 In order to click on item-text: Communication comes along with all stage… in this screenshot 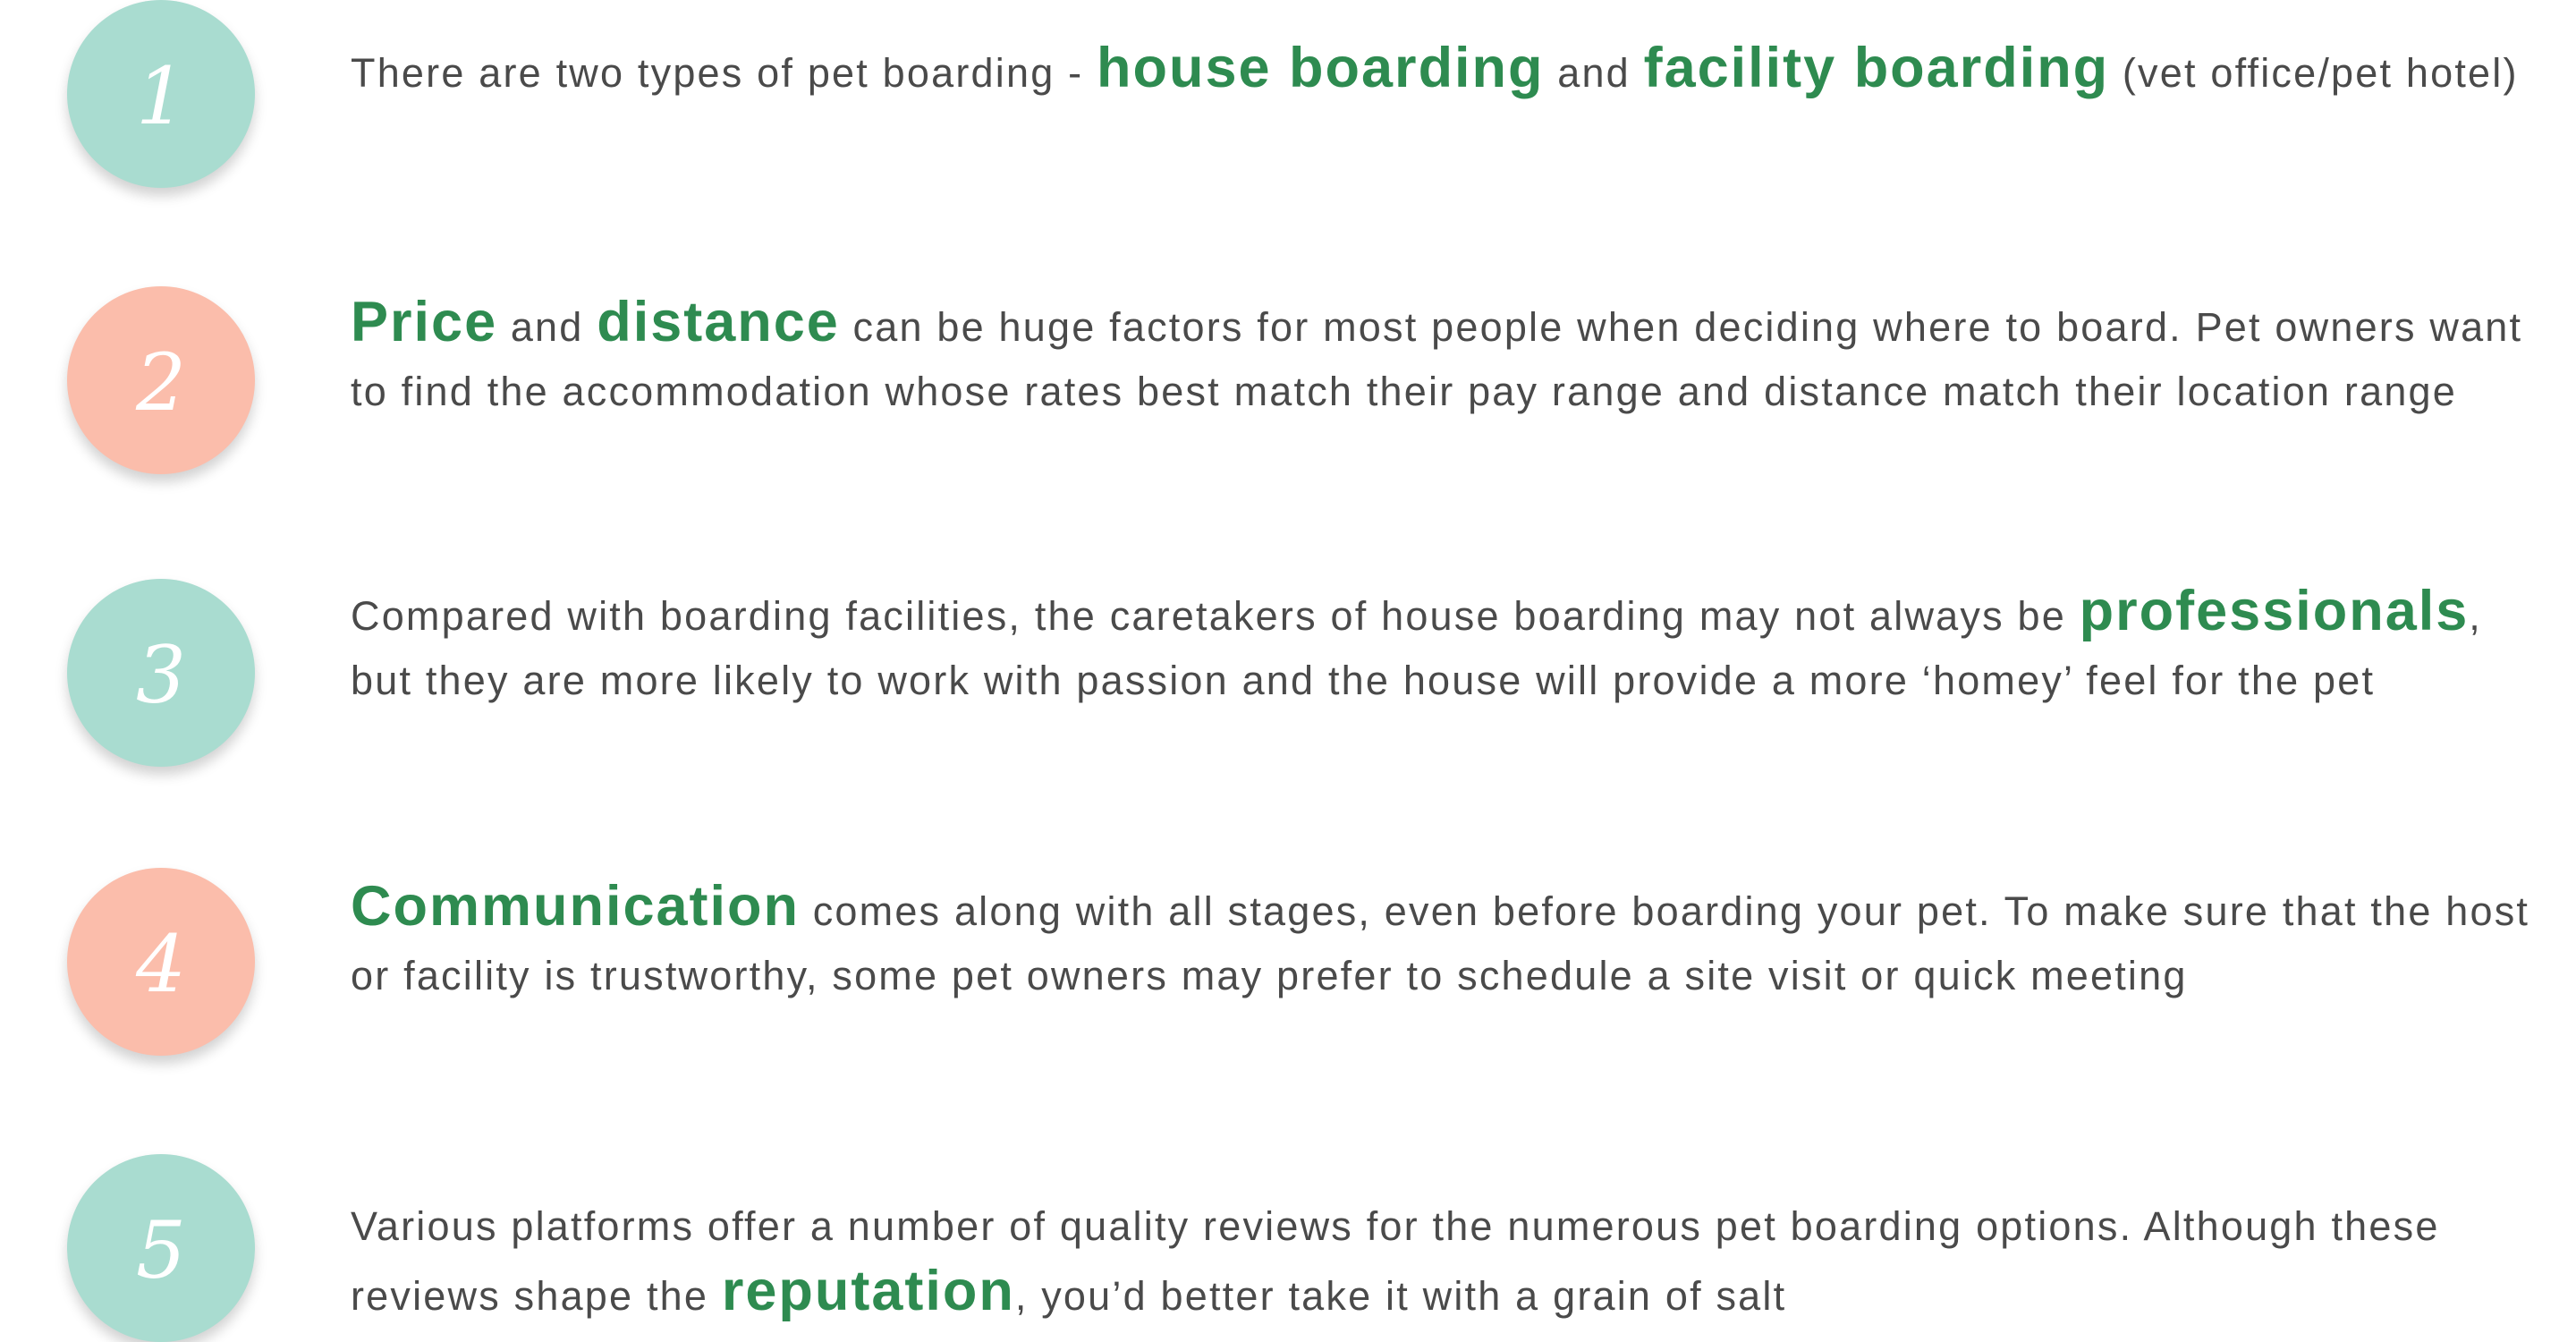, I will do `click(1451, 941)`.